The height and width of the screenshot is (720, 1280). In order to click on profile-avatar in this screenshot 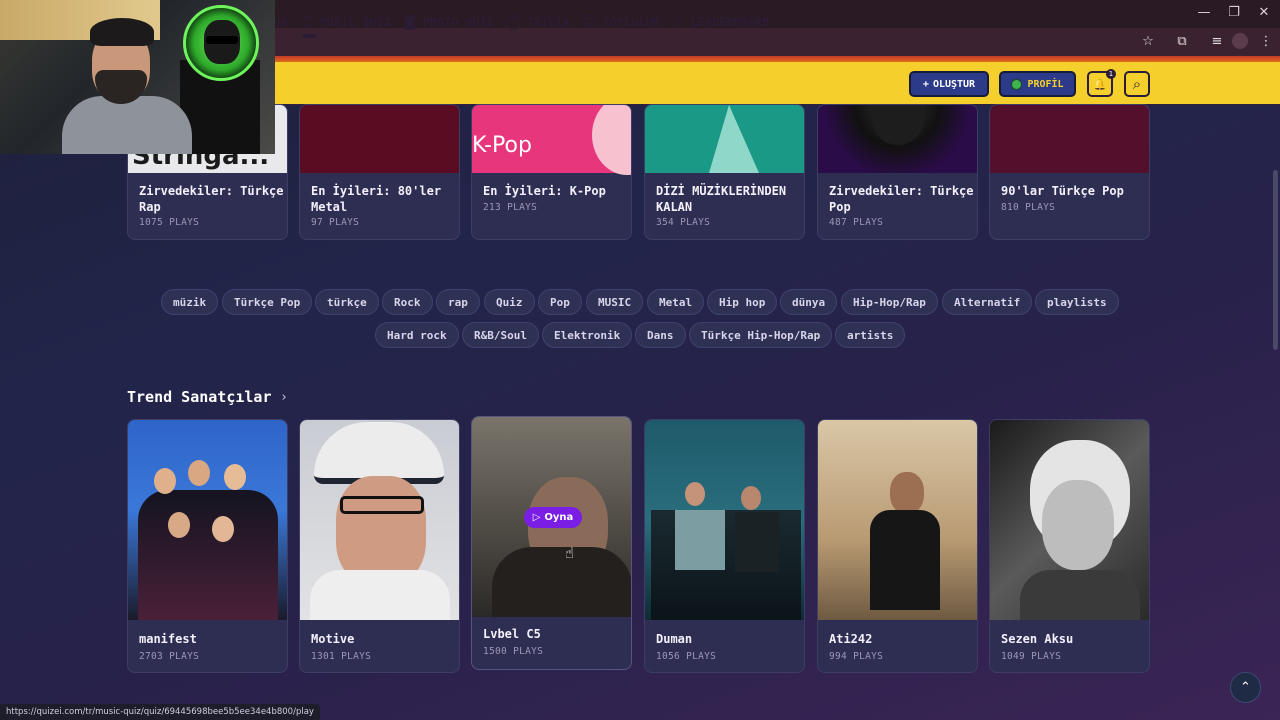, I will do `click(1240, 41)`.